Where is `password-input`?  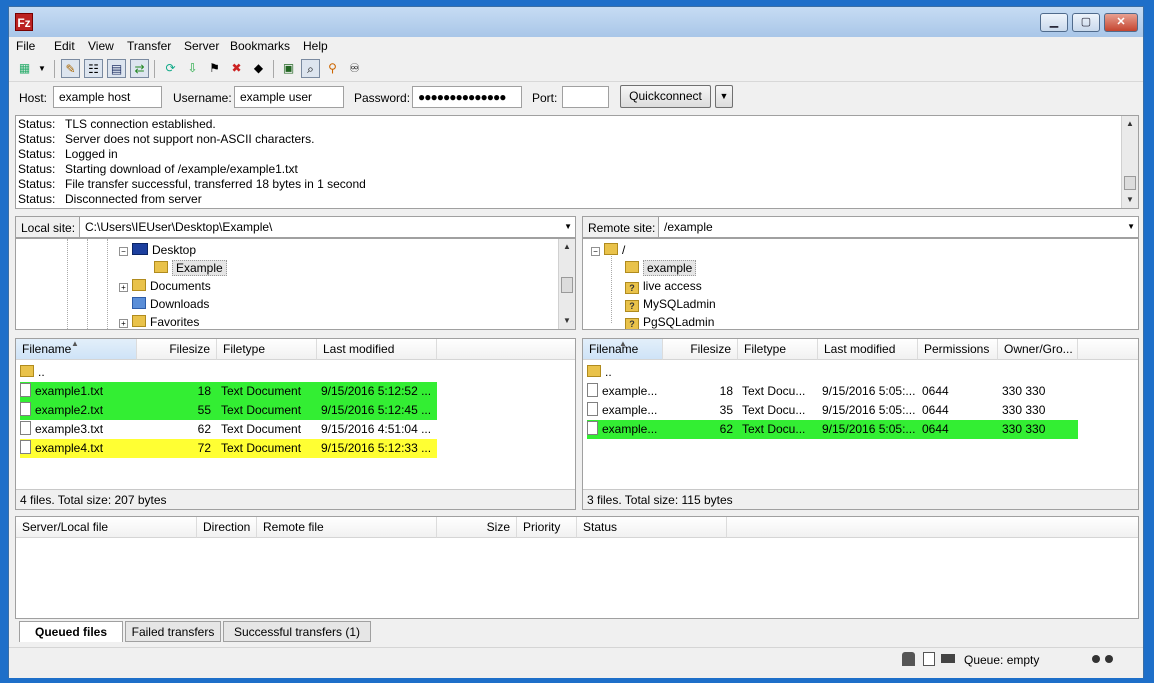
password-input is located at coordinates (467, 97).